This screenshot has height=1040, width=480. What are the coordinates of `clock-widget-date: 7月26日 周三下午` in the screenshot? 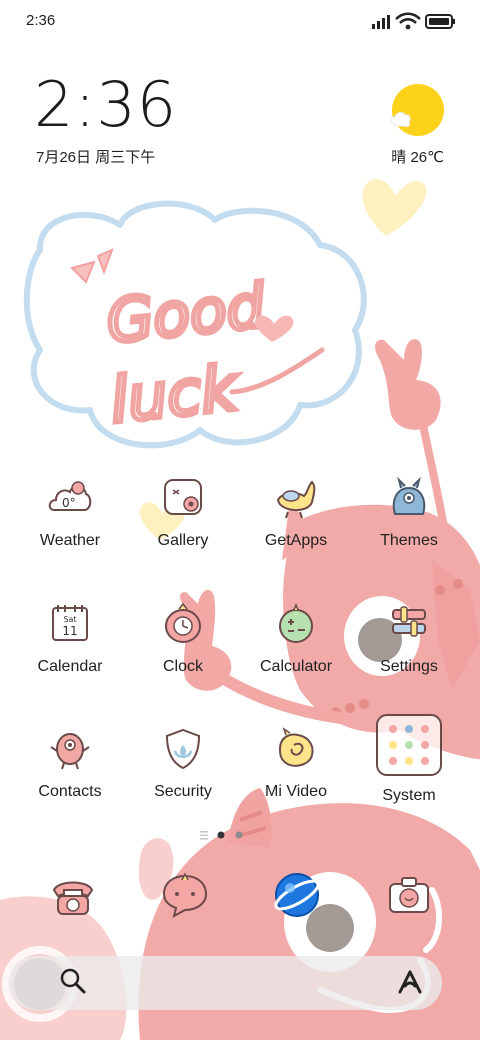 It's located at (96, 157).